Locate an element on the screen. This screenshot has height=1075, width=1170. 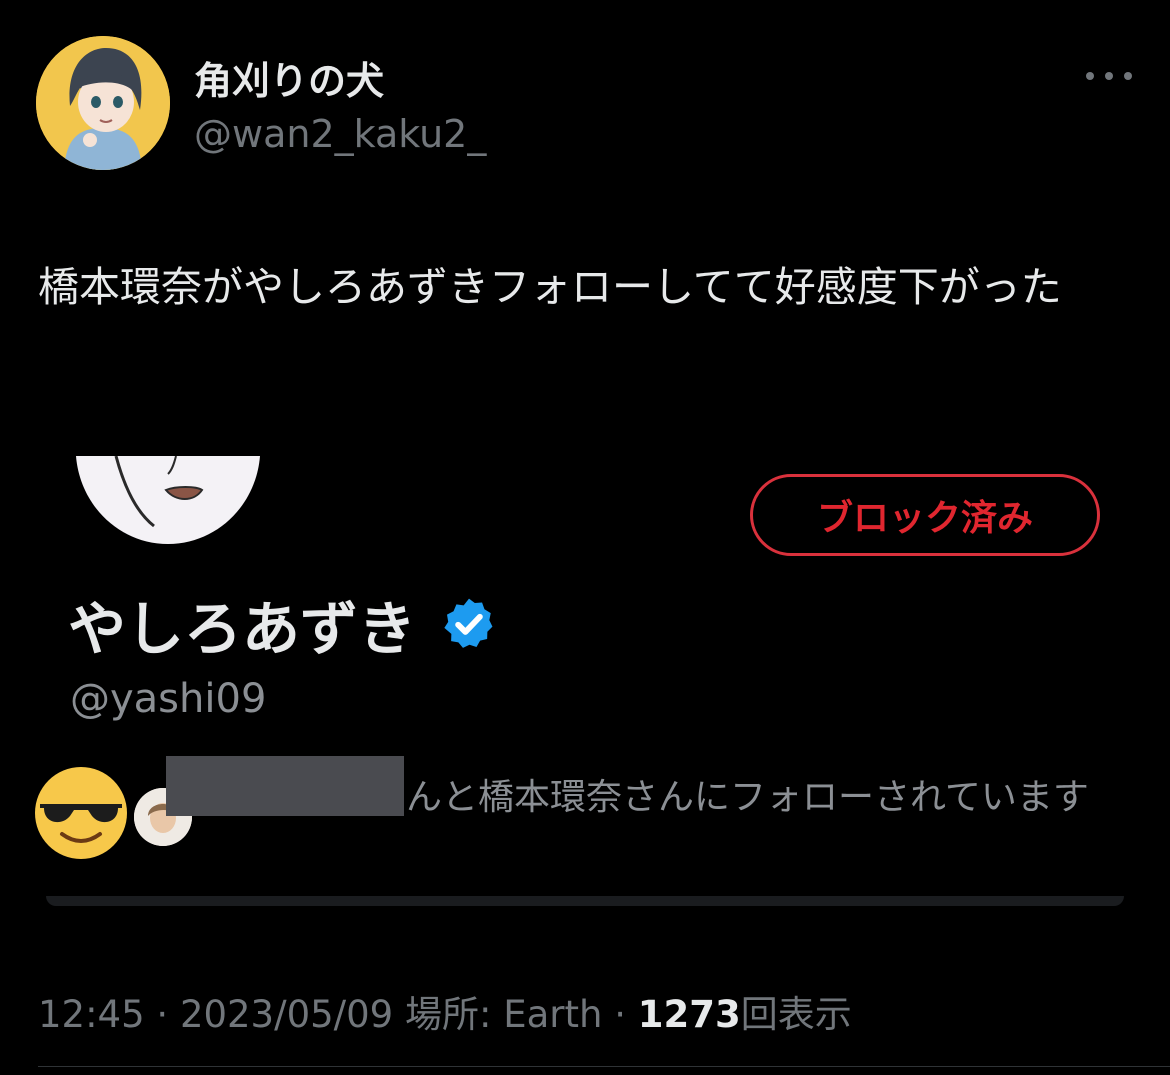
tweet-time: 12:45 is located at coordinates (91, 1014).